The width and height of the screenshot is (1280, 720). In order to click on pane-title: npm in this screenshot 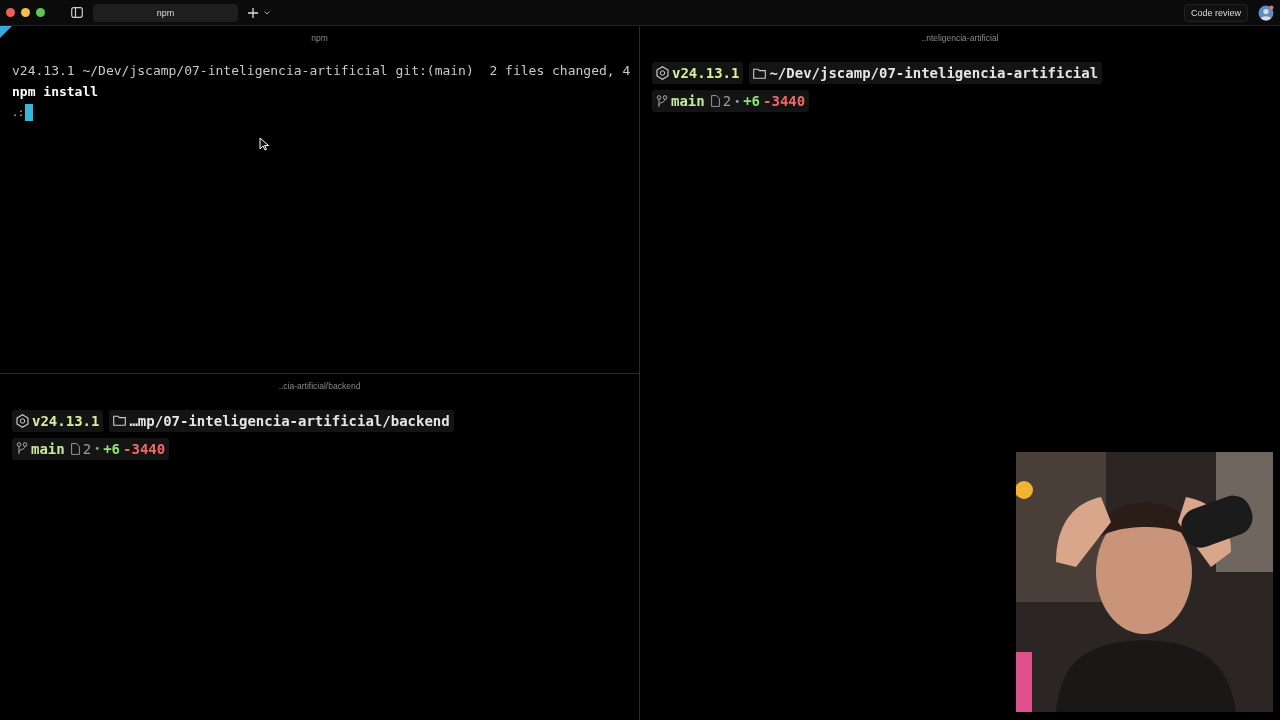, I will do `click(319, 38)`.